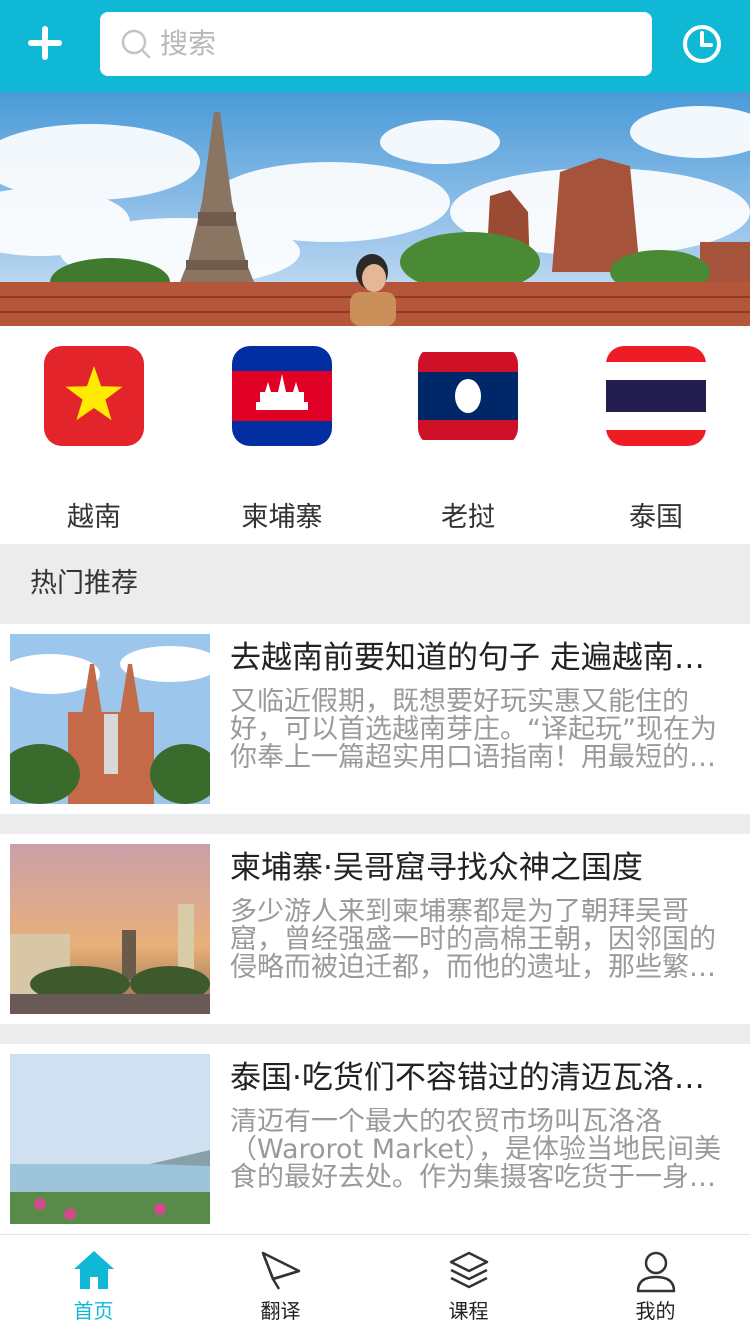  I want to click on vietnam-flag-icon, so click(94, 396).